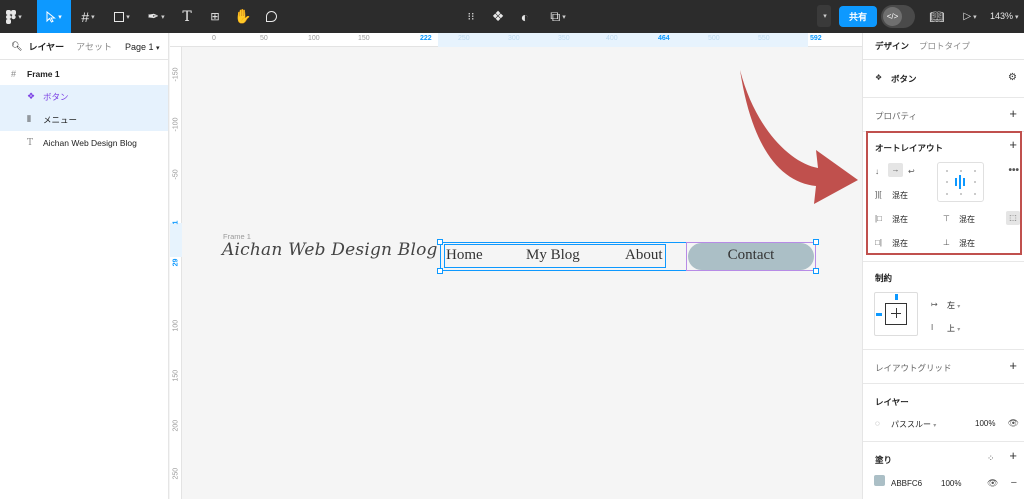 This screenshot has width=1024, height=499. I want to click on comment-icon, so click(271, 16).